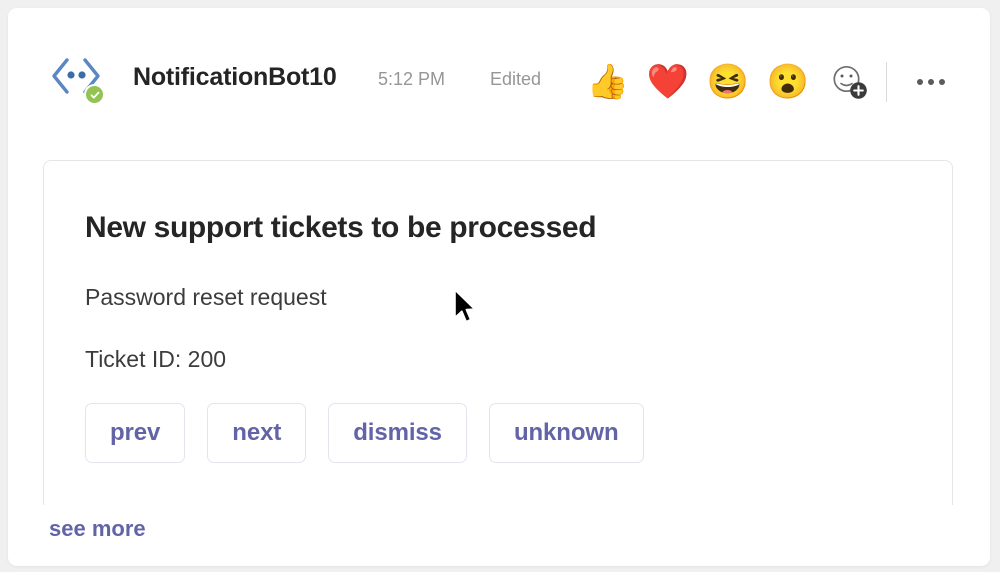 This screenshot has height=572, width=1000. Describe the element at coordinates (668, 82) in the screenshot. I see `reaction-heart-icon: ❤️` at that location.